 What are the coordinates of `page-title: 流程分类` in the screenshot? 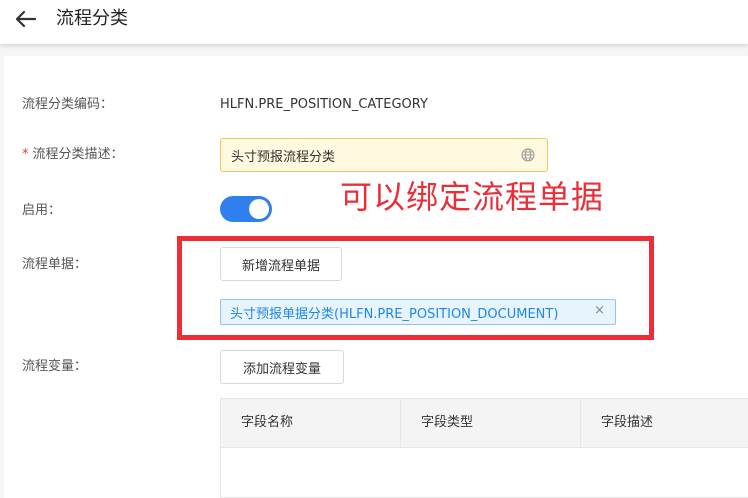 It's located at (92, 18).